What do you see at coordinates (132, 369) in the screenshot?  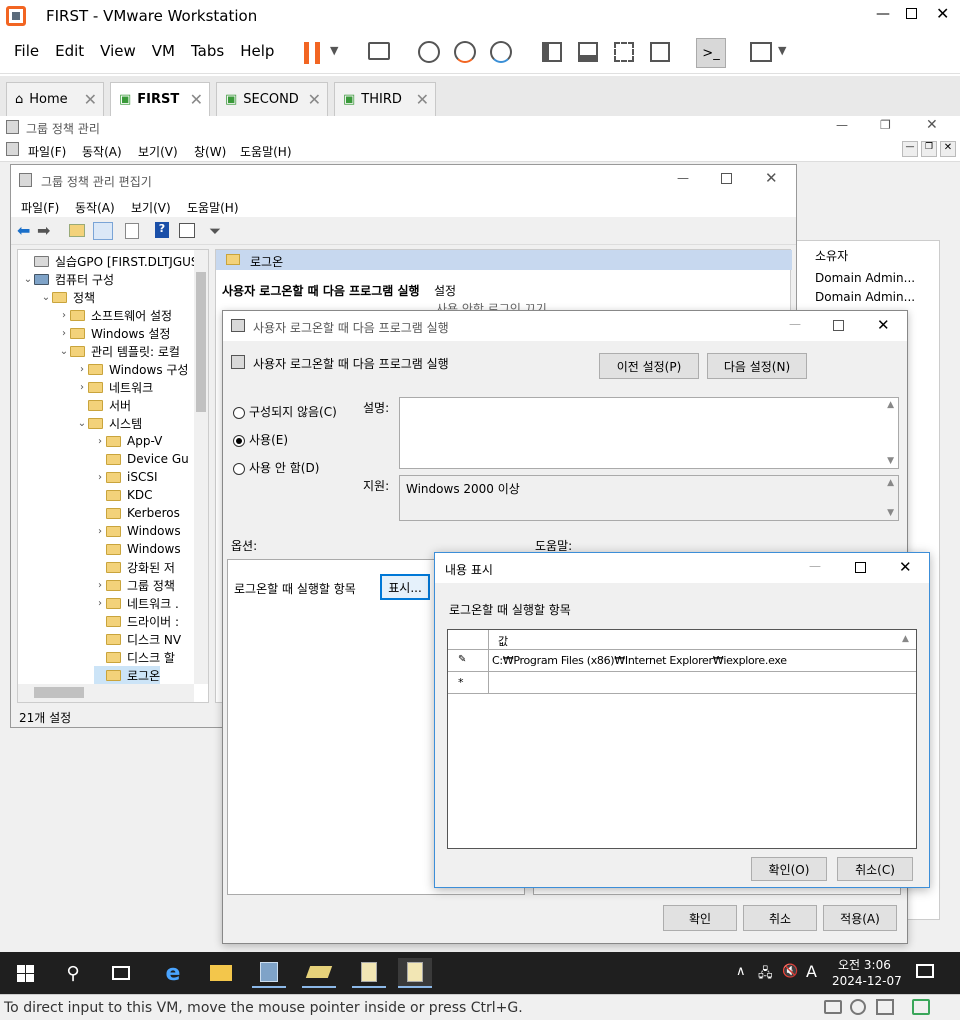 I see `tree-item: › Windows 구성` at bounding box center [132, 369].